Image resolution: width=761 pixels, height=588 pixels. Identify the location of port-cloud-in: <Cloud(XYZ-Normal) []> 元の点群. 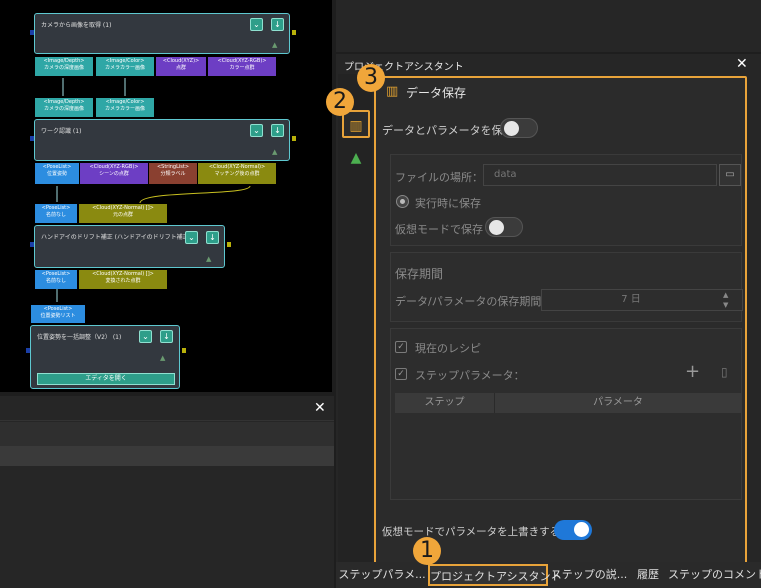
(123, 213).